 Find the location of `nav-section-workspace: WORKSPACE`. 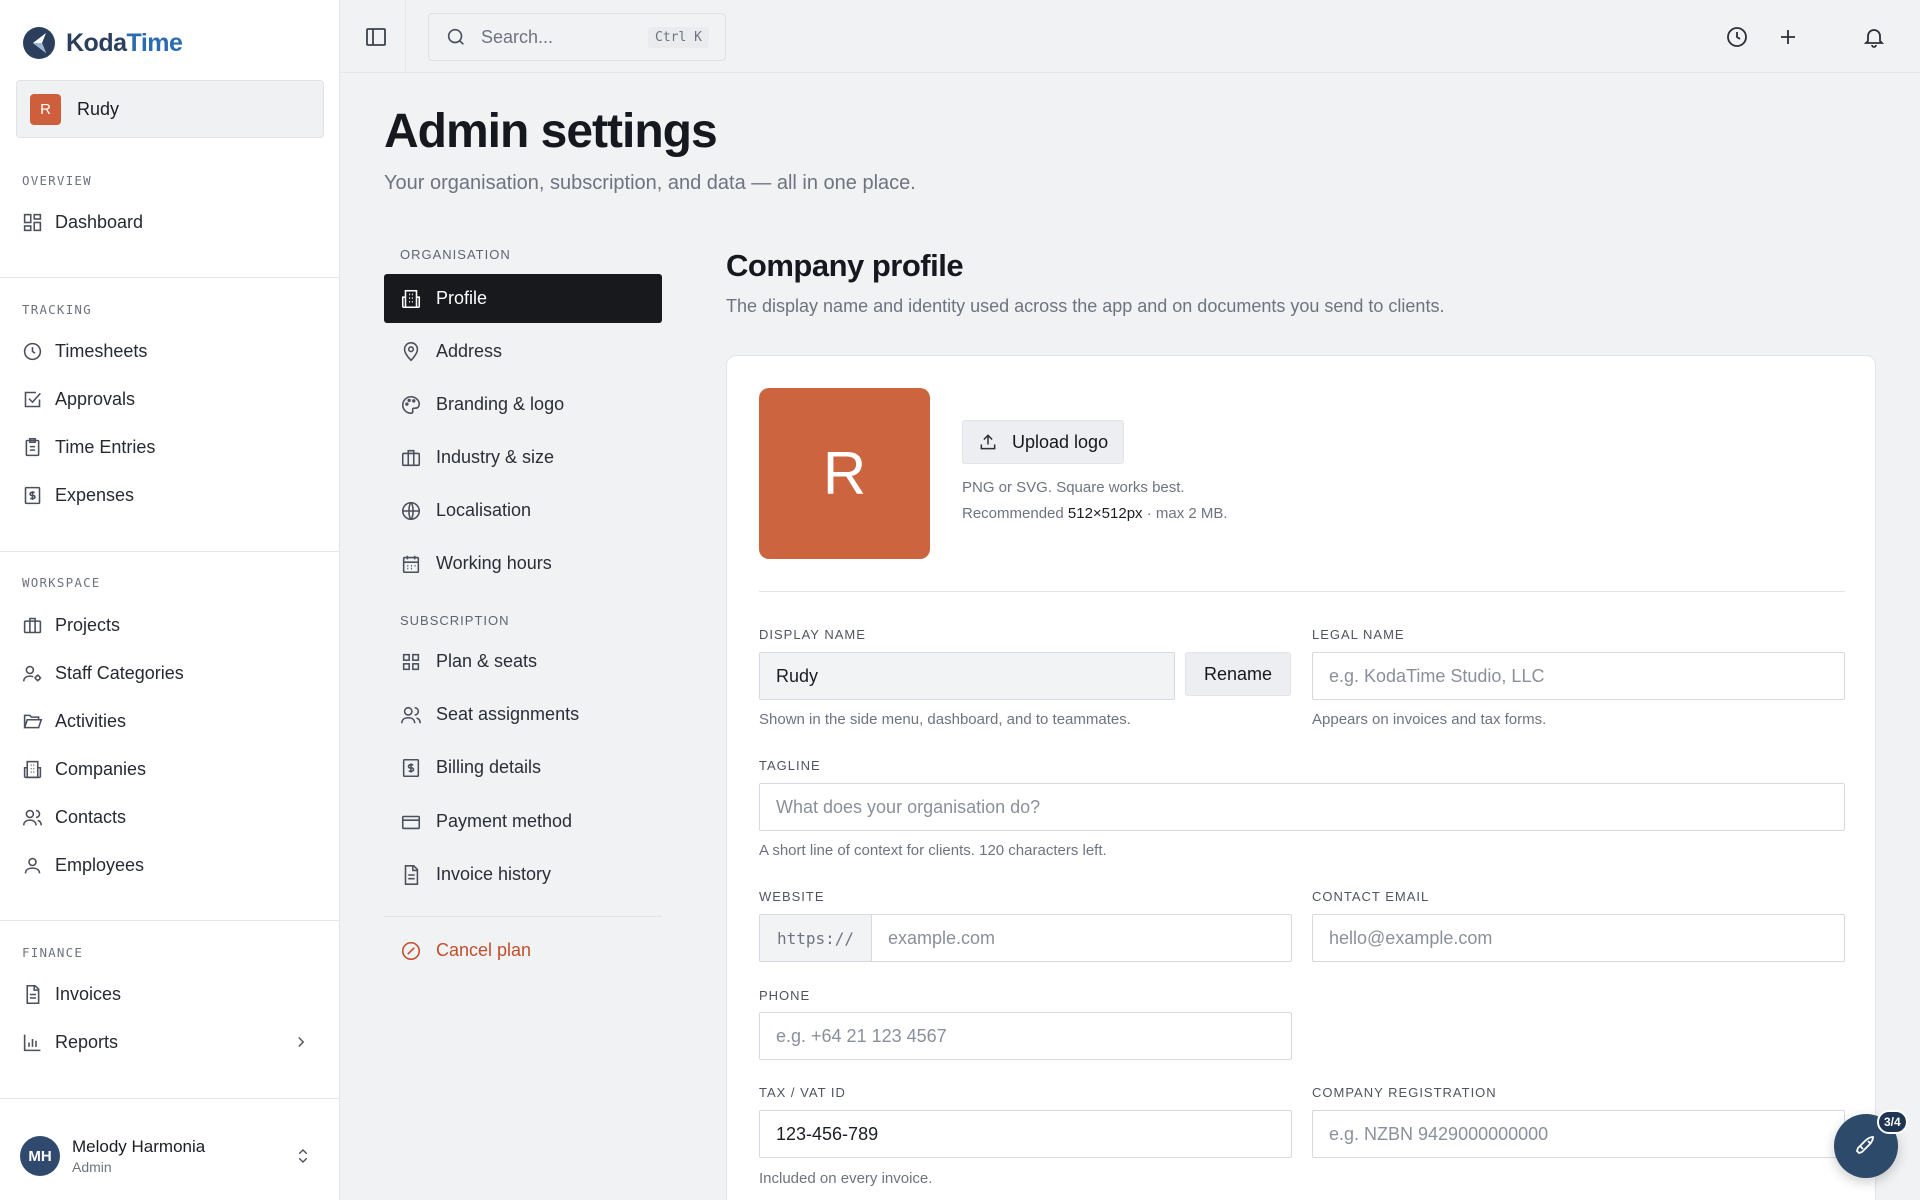

nav-section-workspace: WORKSPACE is located at coordinates (61, 582).